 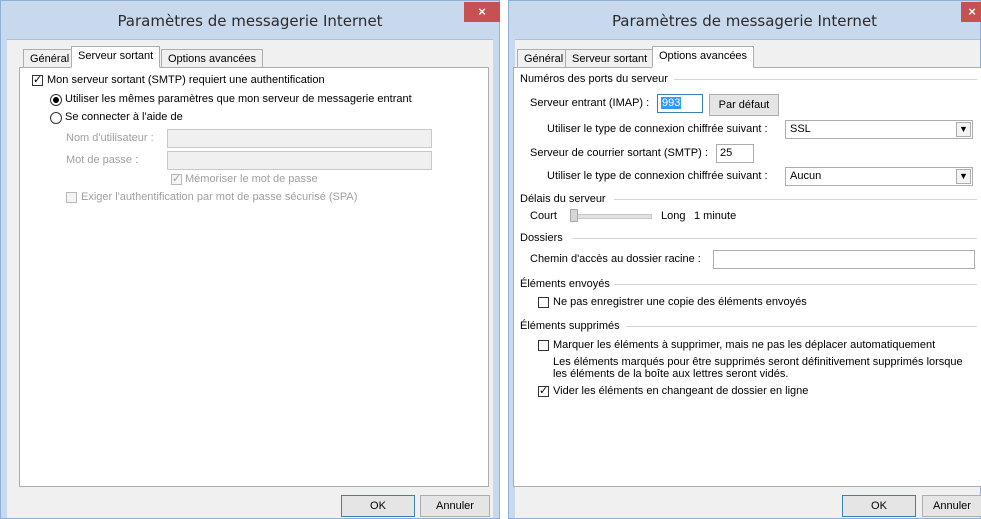 I want to click on deleted-group-label: Éléments supprimés, so click(x=570, y=326).